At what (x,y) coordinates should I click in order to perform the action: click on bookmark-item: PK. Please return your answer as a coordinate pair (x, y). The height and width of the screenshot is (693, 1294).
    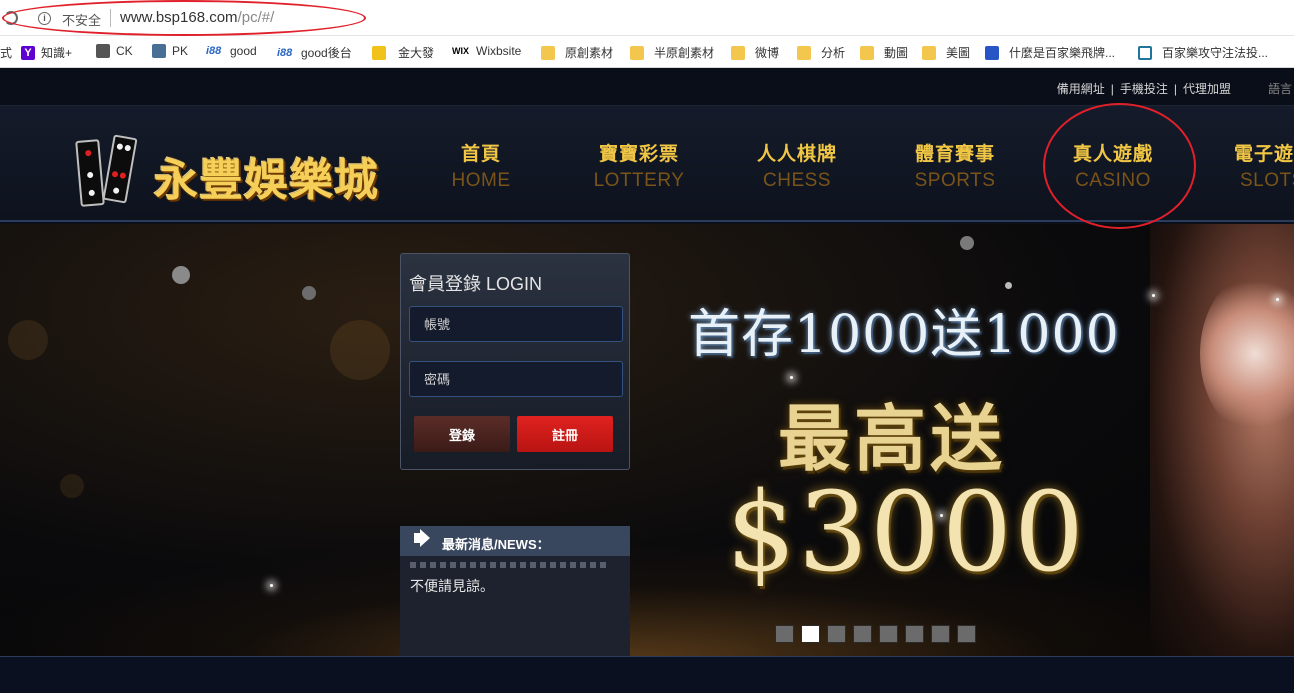
    Looking at the image, I should click on (170, 51).